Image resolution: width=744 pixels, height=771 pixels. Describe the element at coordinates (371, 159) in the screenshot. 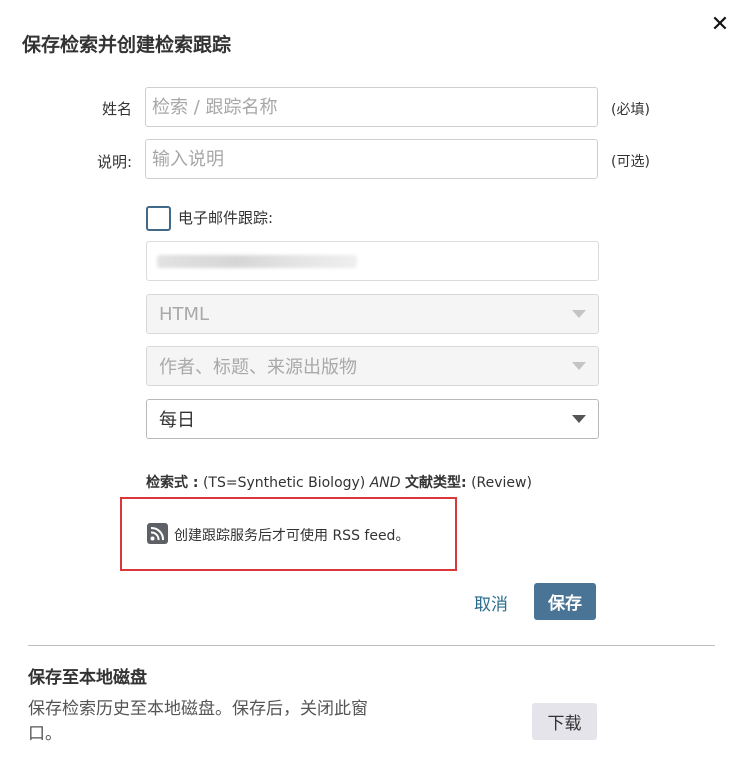

I see `description-input` at that location.